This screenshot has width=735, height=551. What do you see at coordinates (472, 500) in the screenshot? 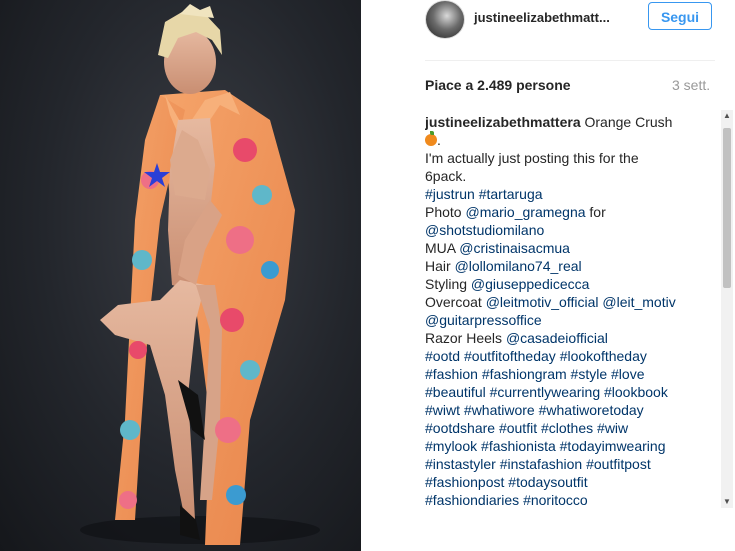
I see `hashtag-link: #fashiondiaries` at bounding box center [472, 500].